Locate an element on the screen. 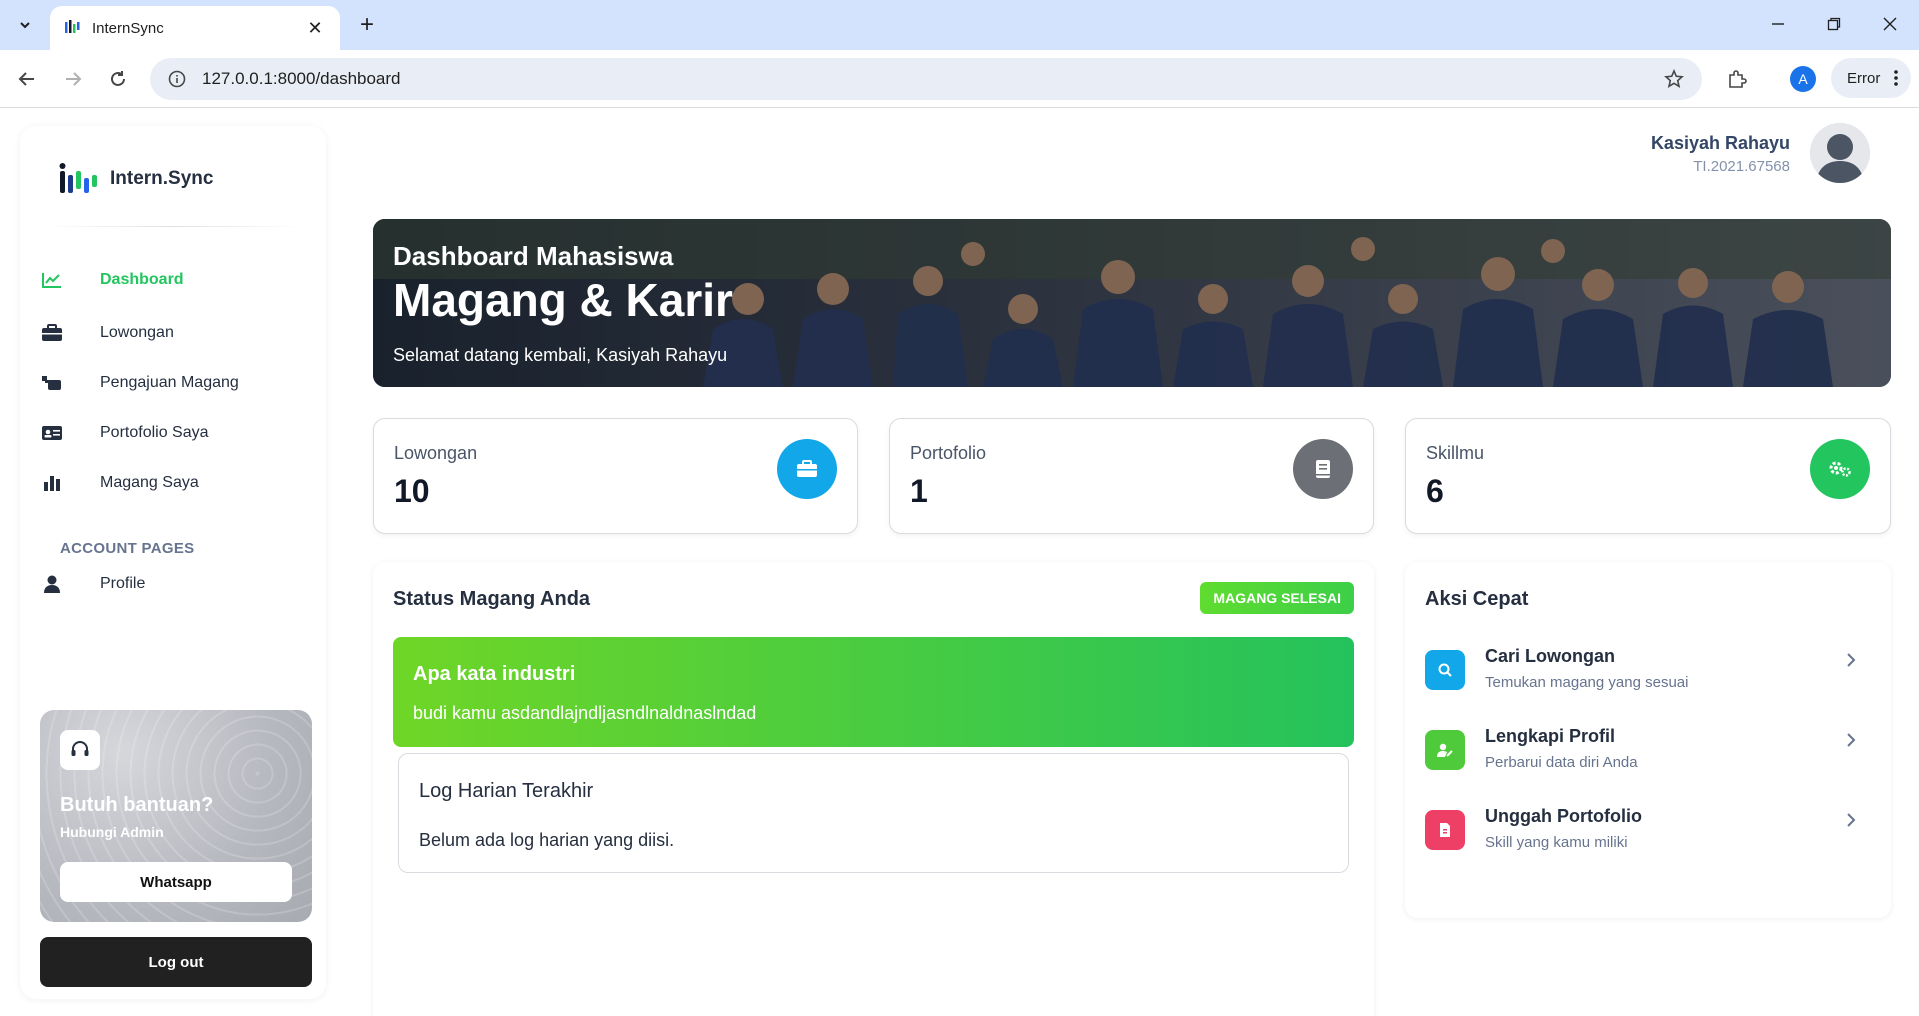  file-icon is located at coordinates (1445, 830).